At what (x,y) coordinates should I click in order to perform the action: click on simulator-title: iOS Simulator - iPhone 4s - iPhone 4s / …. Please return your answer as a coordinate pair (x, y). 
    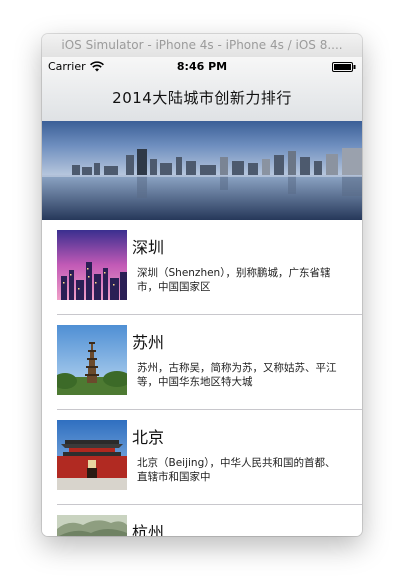
    Looking at the image, I should click on (202, 46).